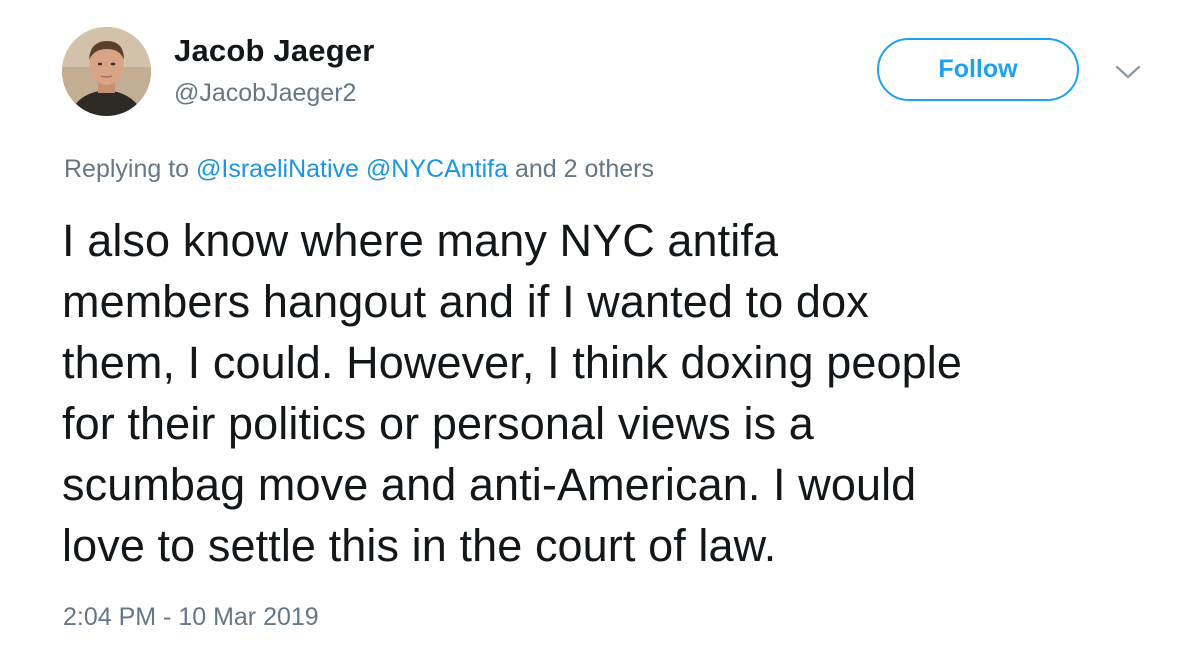  I want to click on tweet-timestamp: 2:04 PM - 10 Mar 2019, so click(191, 617).